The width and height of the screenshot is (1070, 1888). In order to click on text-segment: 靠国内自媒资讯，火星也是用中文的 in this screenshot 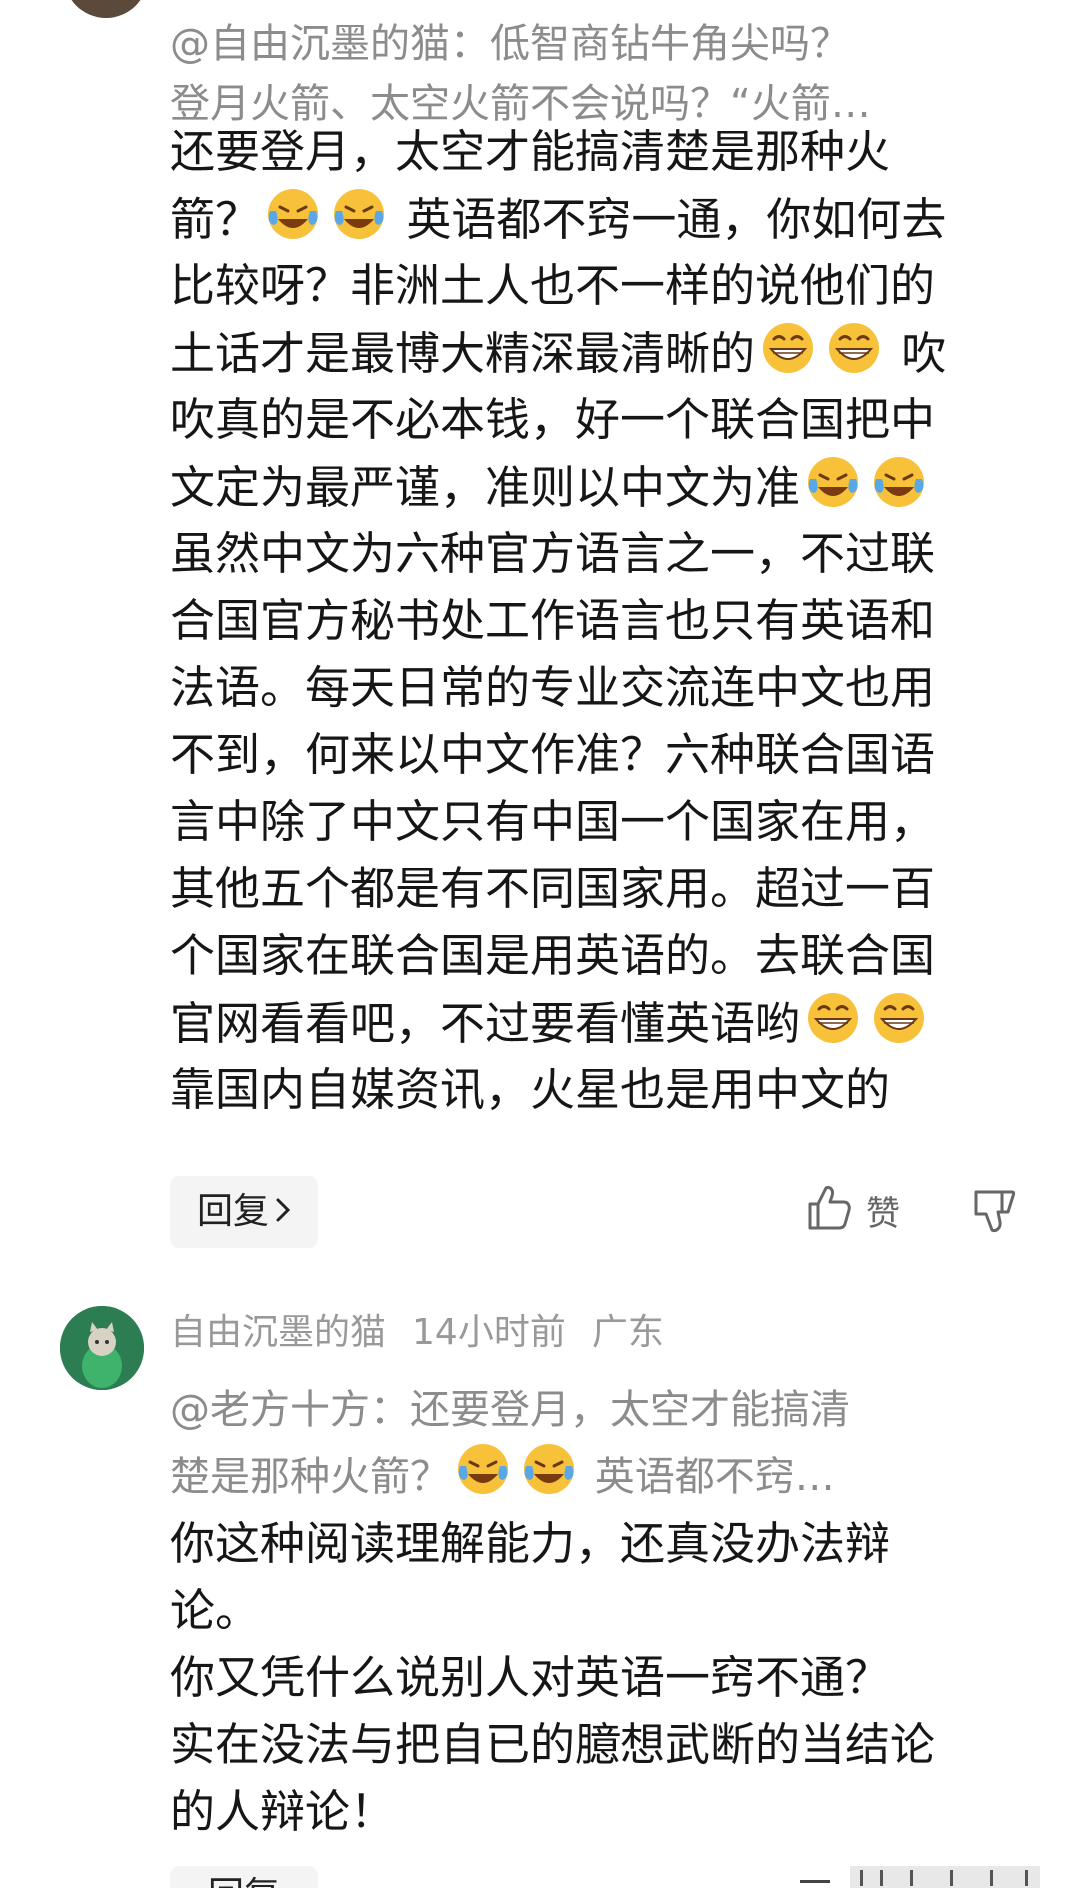, I will do `click(530, 1089)`.